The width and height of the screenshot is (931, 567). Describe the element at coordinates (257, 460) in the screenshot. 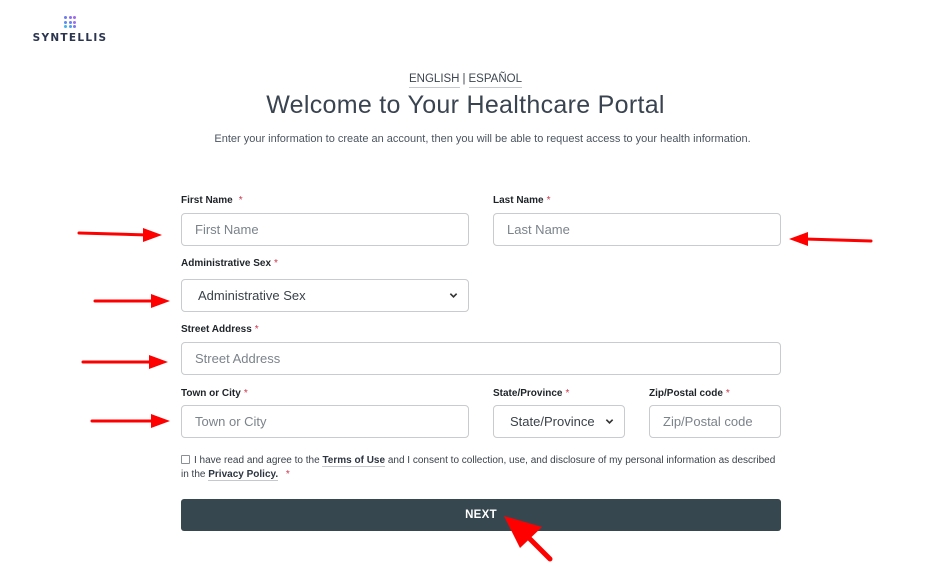

I see `consent-text-1: I have read and agree to the` at that location.